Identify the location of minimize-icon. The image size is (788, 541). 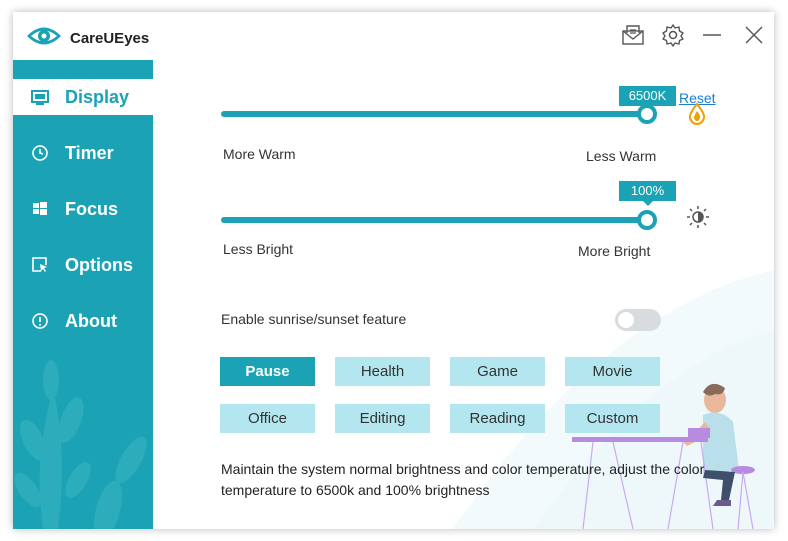
(712, 35).